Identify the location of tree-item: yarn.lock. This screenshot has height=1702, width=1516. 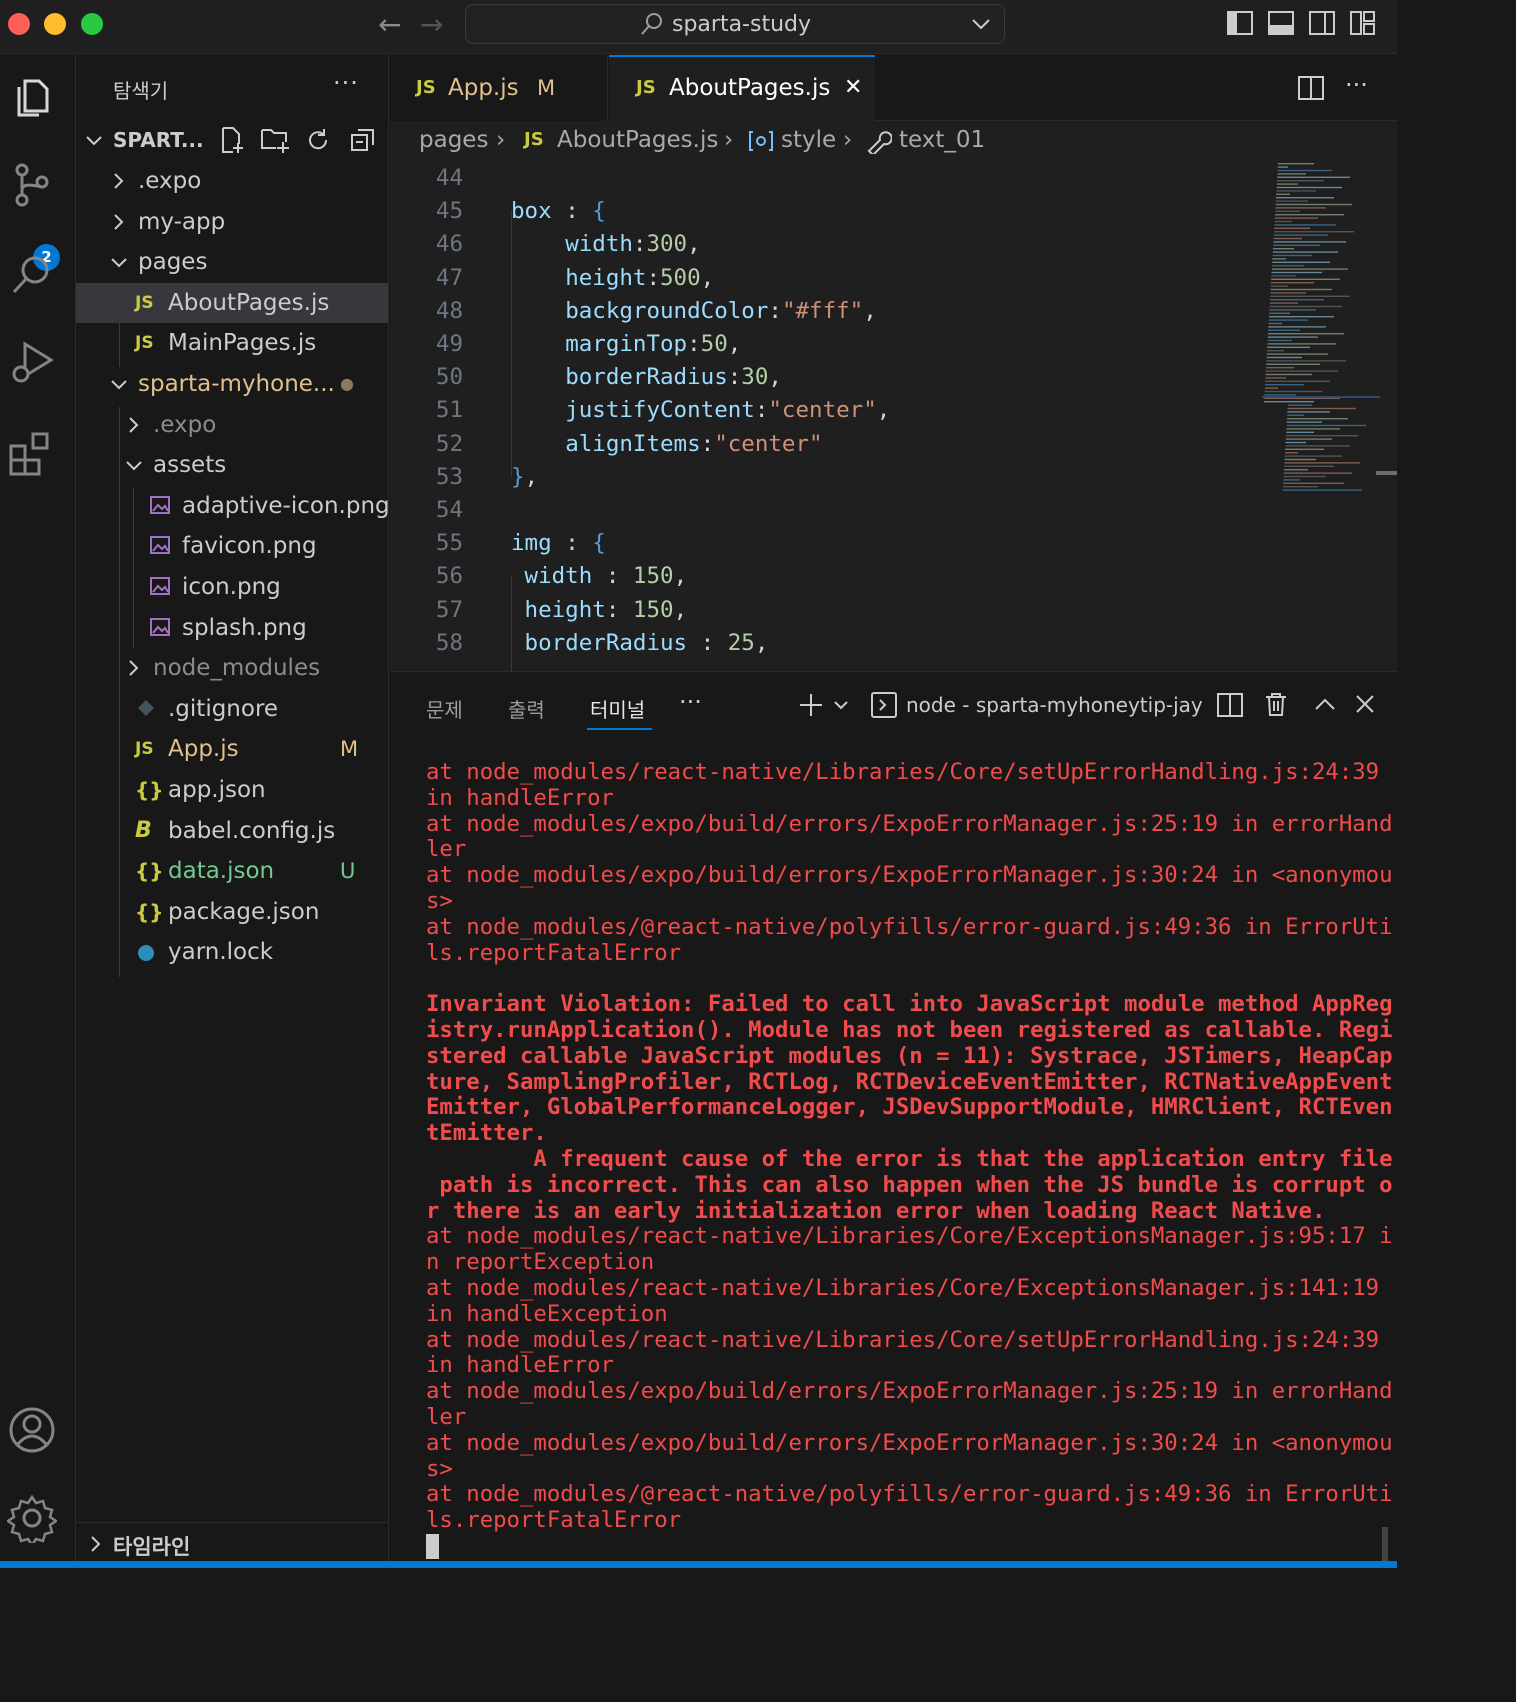
(232, 952).